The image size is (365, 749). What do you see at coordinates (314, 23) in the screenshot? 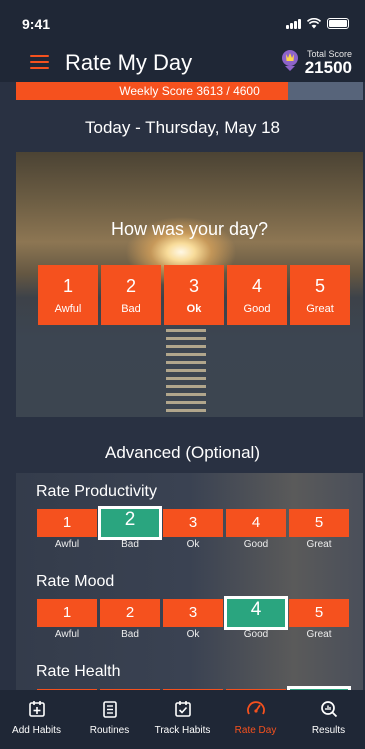
I see `wifi-icon` at bounding box center [314, 23].